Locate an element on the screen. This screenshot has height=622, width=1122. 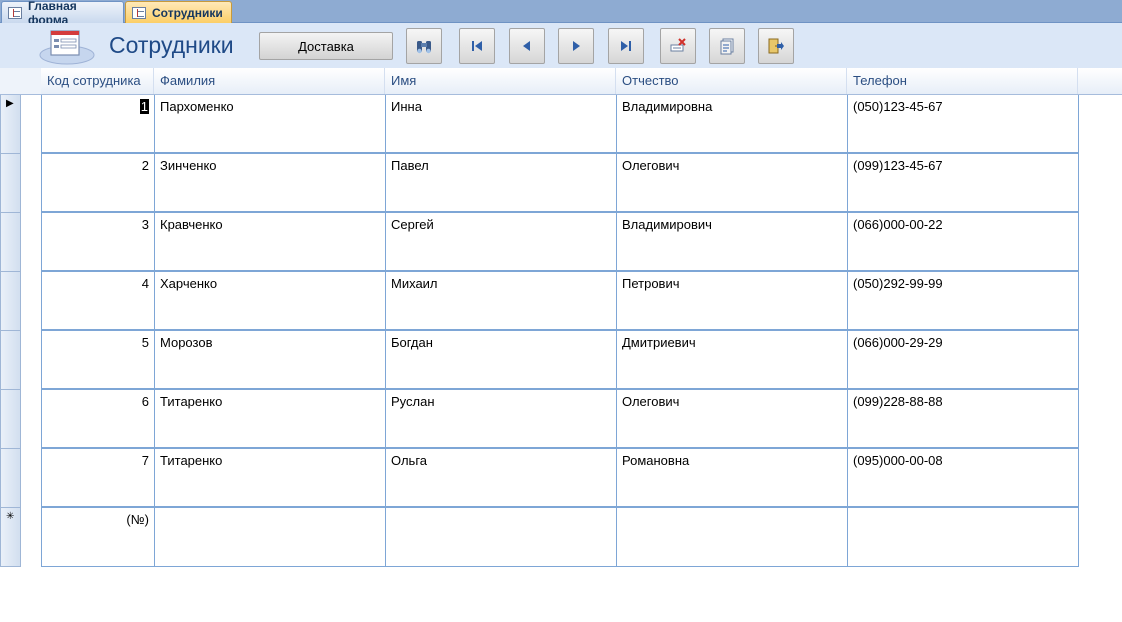
cell-surname: Пархоменко is located at coordinates (270, 124).